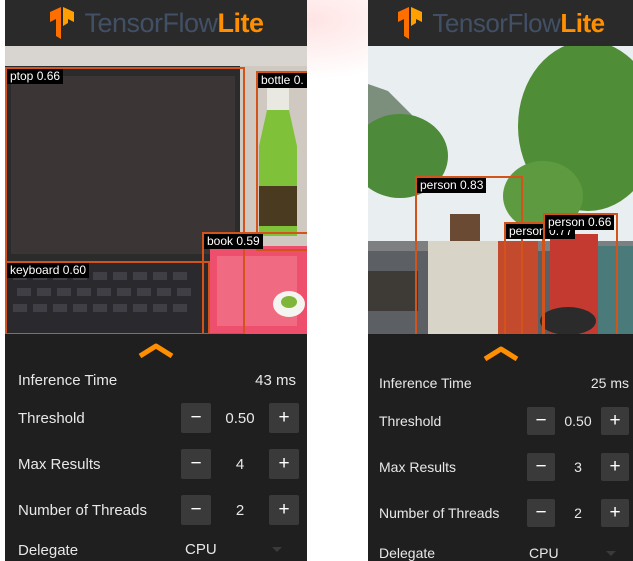 The image size is (633, 561). I want to click on max-results-stepper: − 4 +, so click(240, 464).